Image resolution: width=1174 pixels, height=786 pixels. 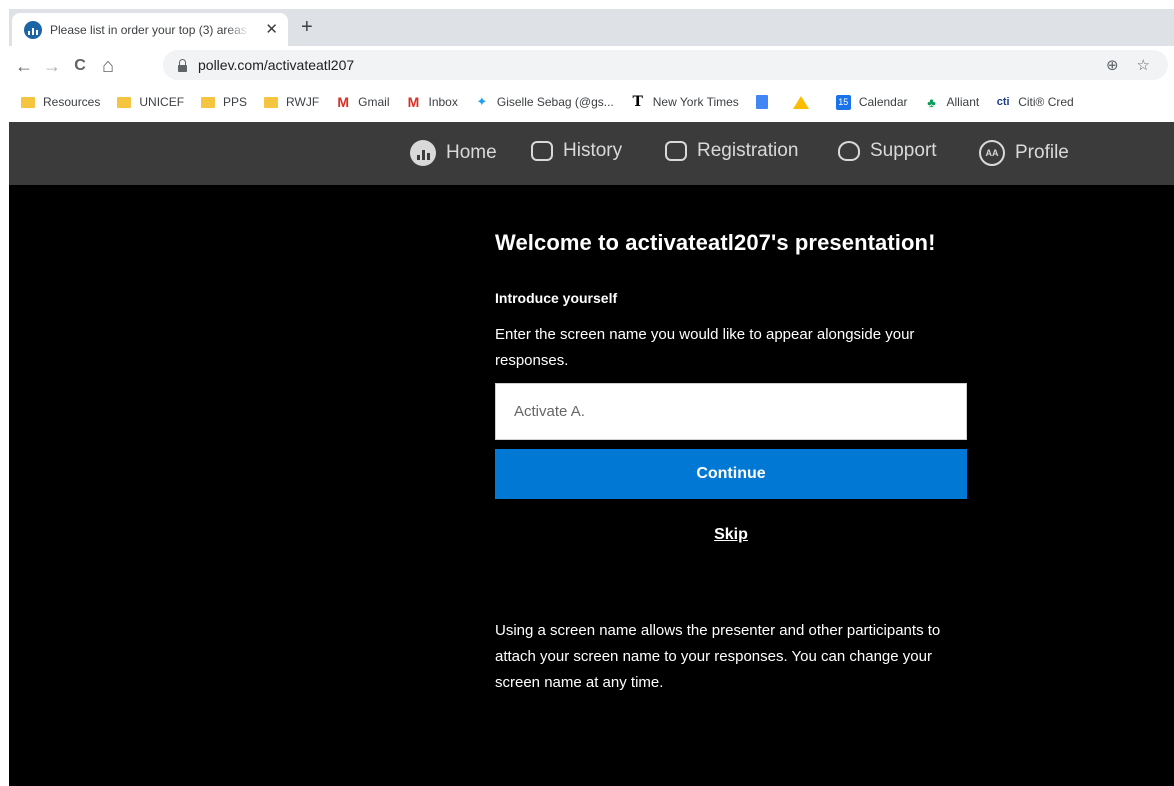 What do you see at coordinates (80, 66) in the screenshot?
I see `reload-icon: C` at bounding box center [80, 66].